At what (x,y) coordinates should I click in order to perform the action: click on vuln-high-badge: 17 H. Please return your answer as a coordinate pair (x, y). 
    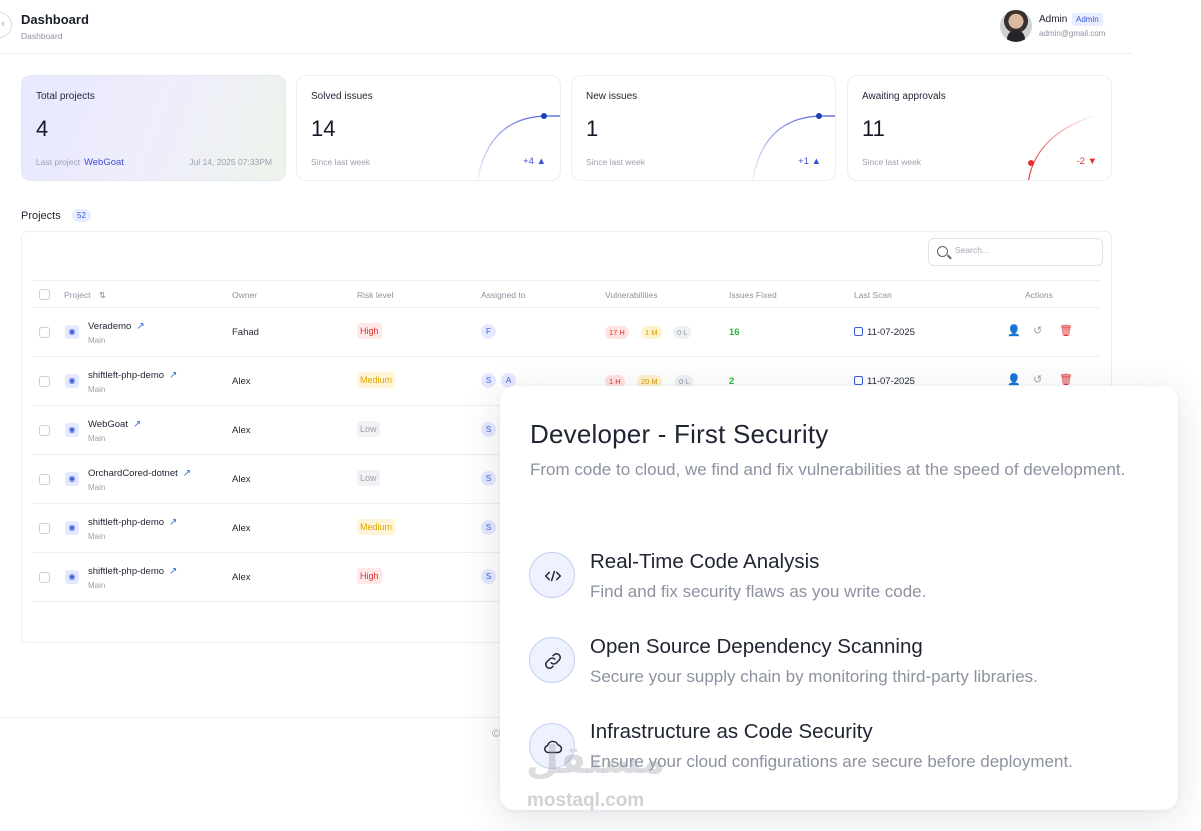
    Looking at the image, I should click on (617, 332).